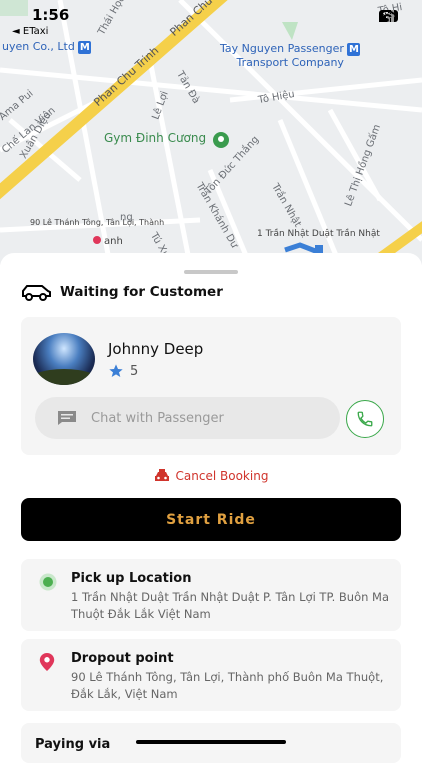 Image resolution: width=422 pixels, height=763 pixels. I want to click on chat-with-passenger-input: Chat with Passenger, so click(187, 418).